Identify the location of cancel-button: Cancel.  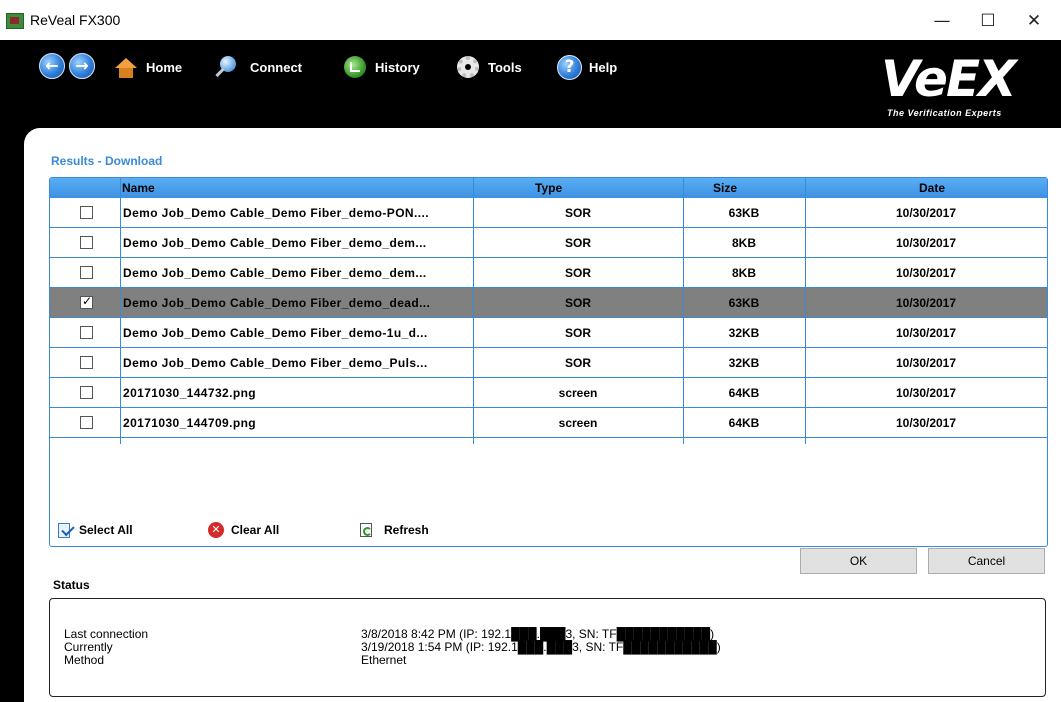
(986, 561).